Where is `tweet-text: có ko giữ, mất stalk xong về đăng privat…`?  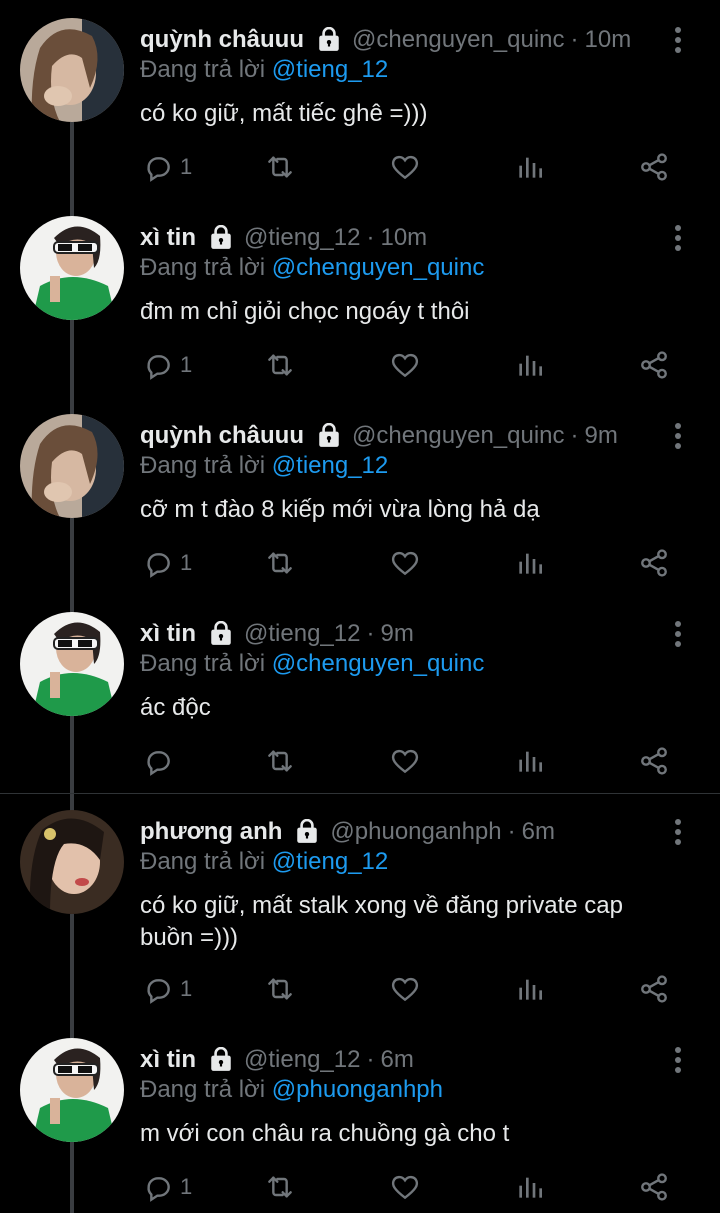
tweet-text: có ko giữ, mất stalk xong về đăng privat… is located at coordinates (381, 921).